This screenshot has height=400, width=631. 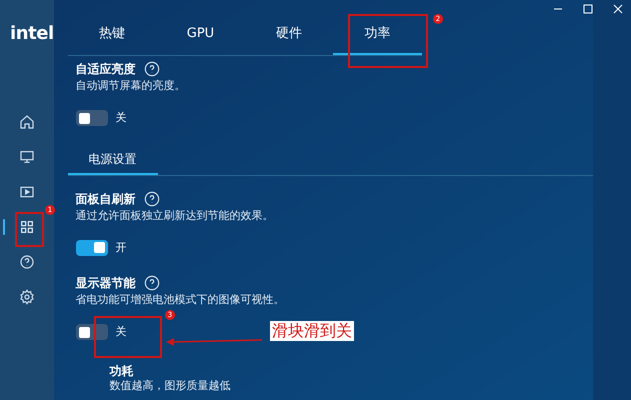 I want to click on tab: GPU, so click(x=200, y=35).